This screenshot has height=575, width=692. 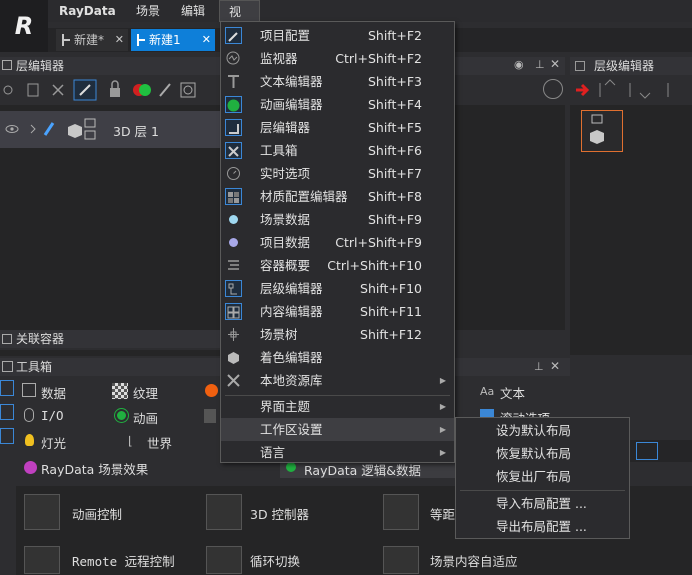 What do you see at coordinates (210, 416) in the screenshot?
I see `box-icon` at bounding box center [210, 416].